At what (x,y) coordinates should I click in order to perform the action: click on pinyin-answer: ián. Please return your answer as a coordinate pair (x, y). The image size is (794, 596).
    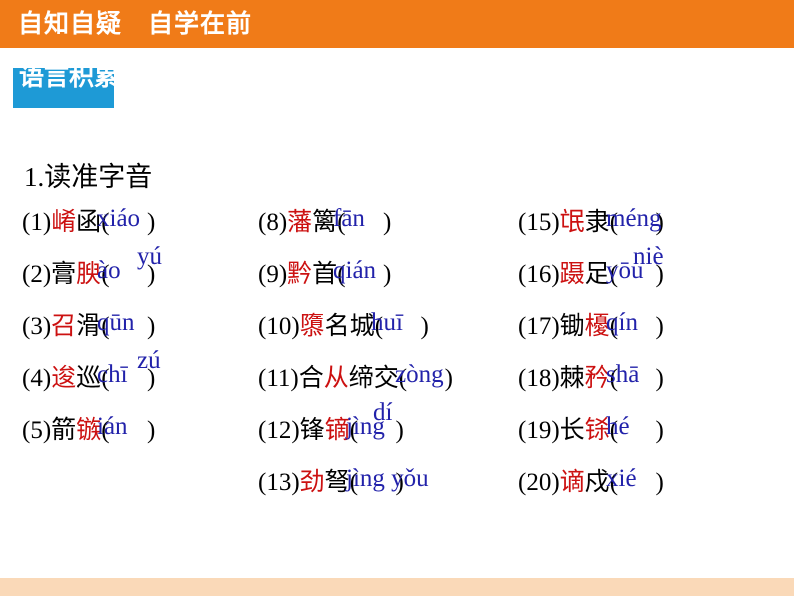
    Looking at the image, I should click on (112, 426).